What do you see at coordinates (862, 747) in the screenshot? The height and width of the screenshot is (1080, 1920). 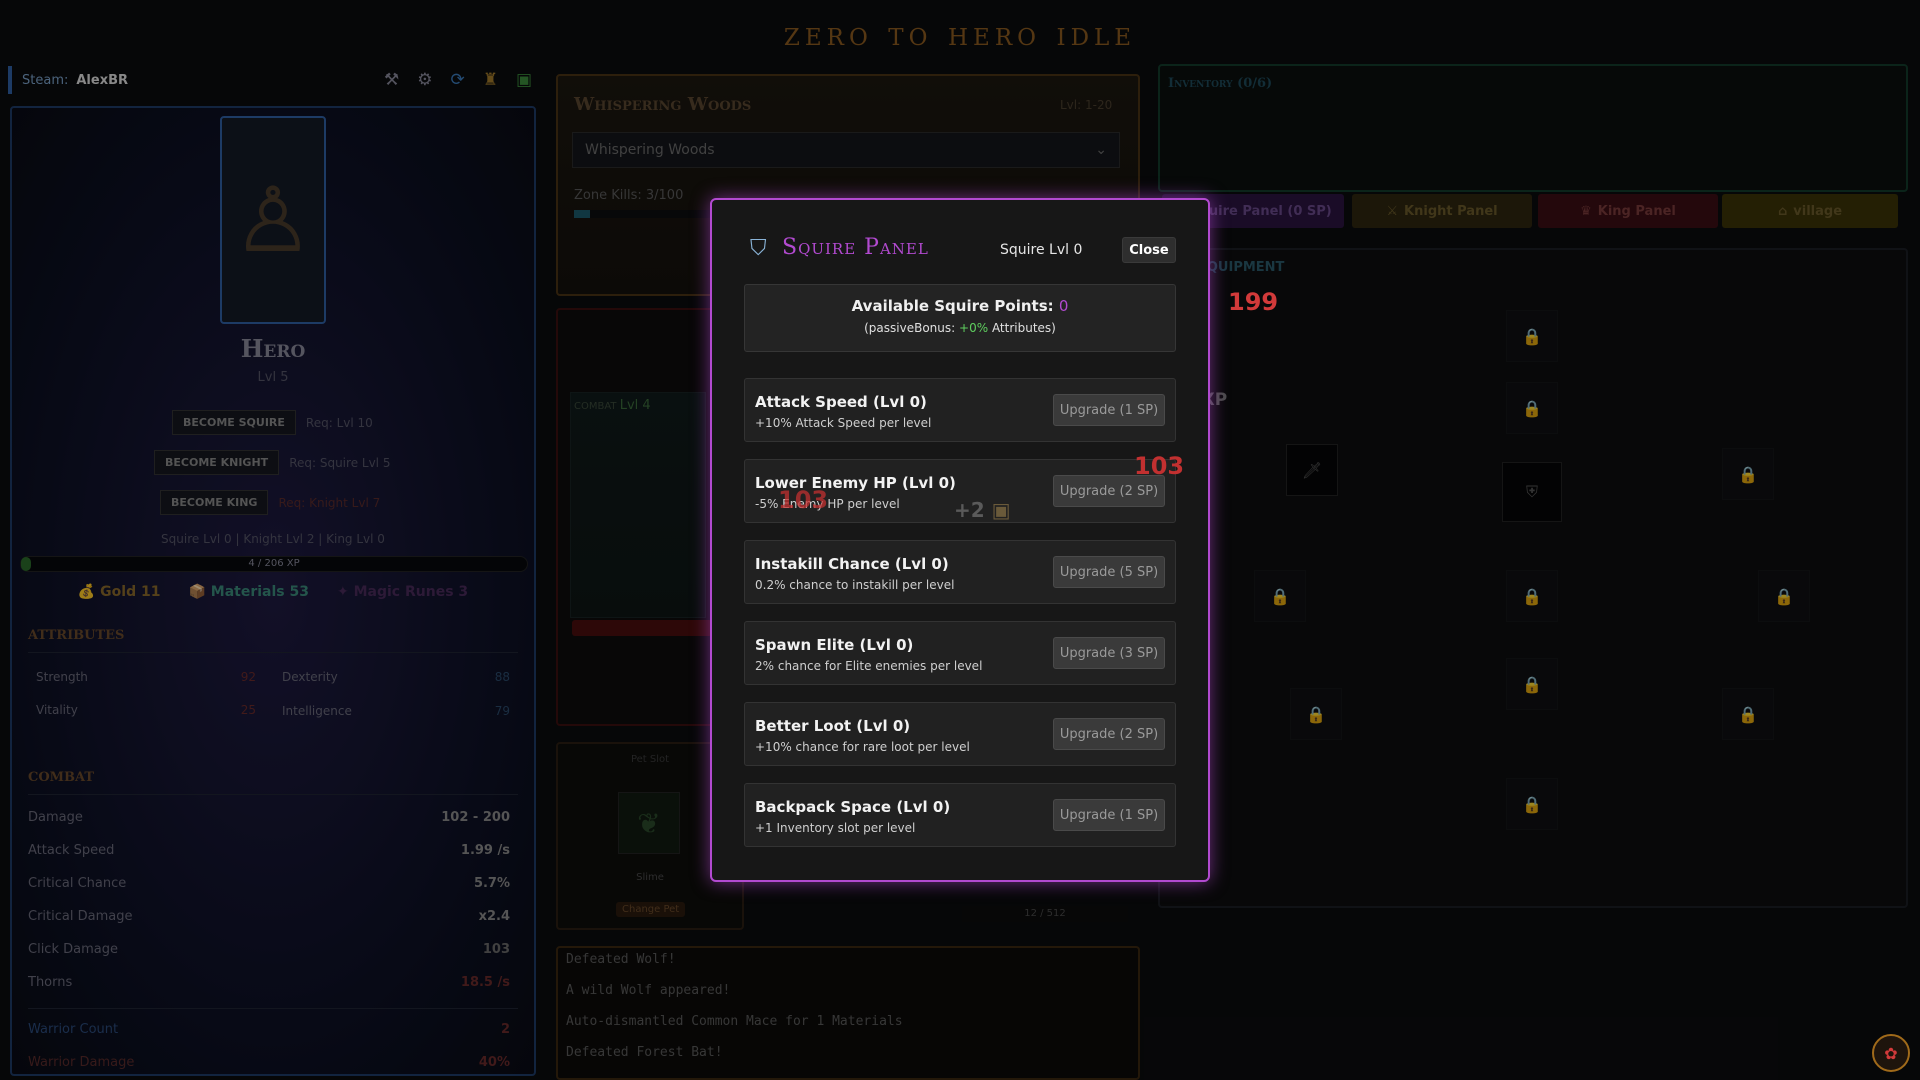 I see `upgrade-desc: +10% chance for rare loot per level` at bounding box center [862, 747].